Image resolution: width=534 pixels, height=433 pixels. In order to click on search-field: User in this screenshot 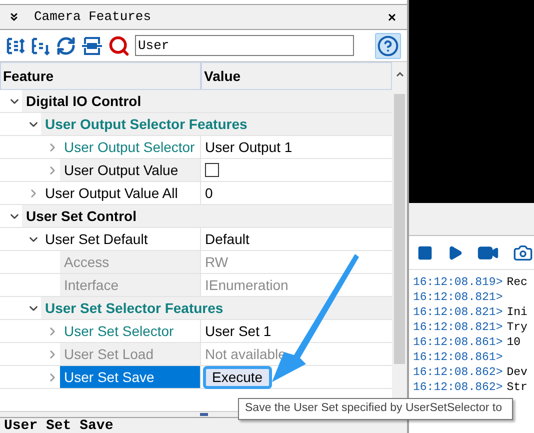, I will do `click(244, 45)`.